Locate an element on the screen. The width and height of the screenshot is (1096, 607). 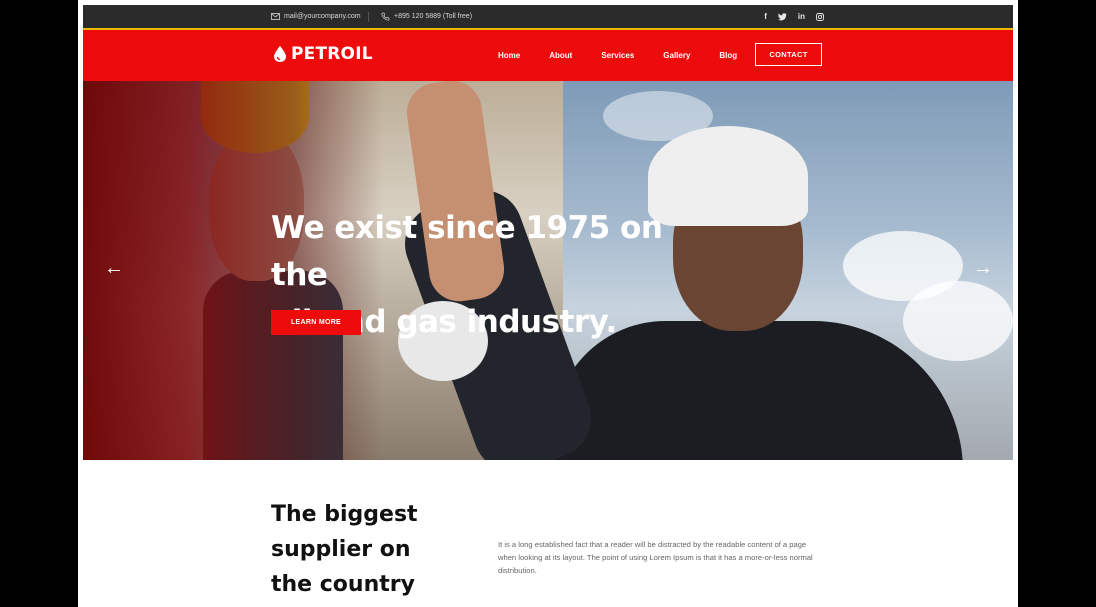
learn-more-button: LEARN MORE is located at coordinates (316, 322).